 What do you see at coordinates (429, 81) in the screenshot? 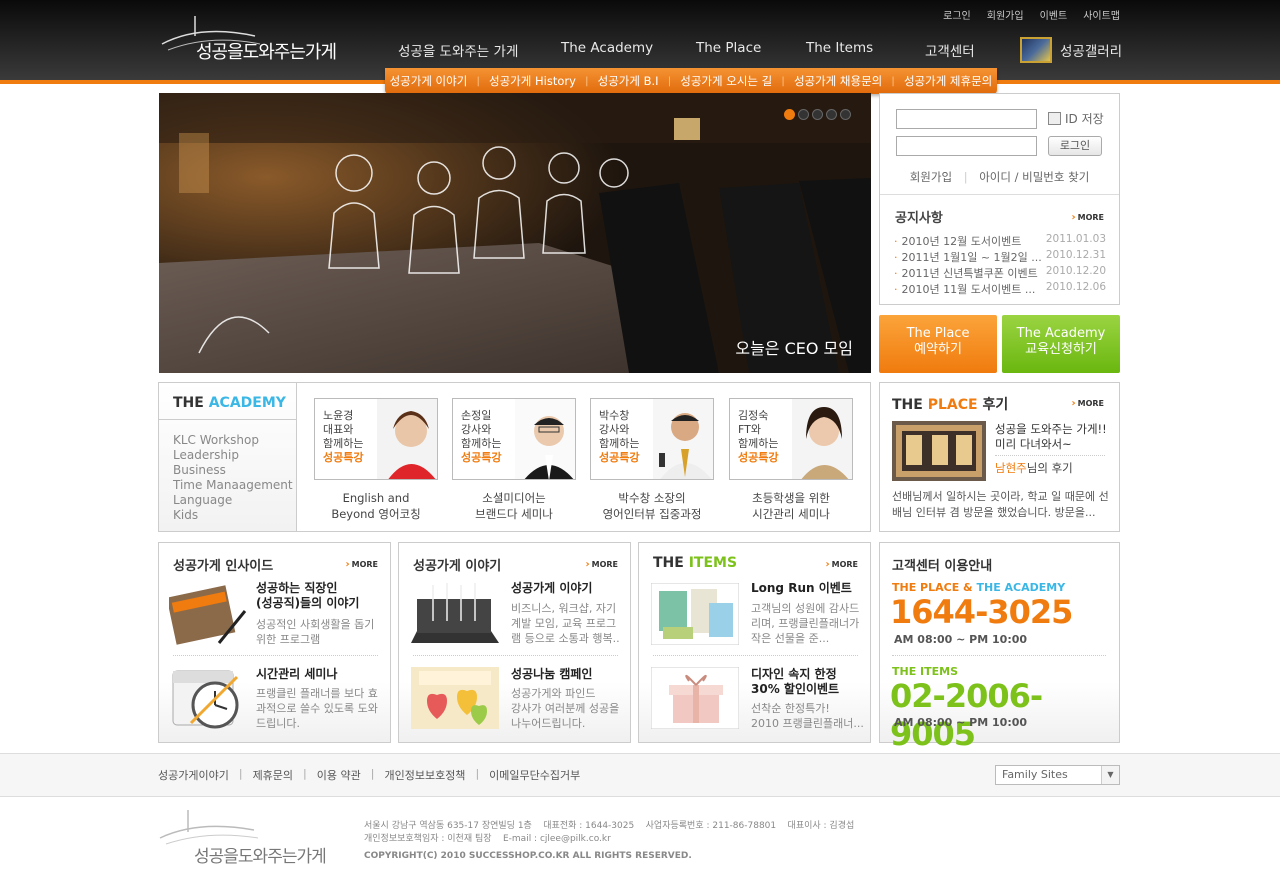
I see `subnav-story: 성공가게 이야기` at bounding box center [429, 81].